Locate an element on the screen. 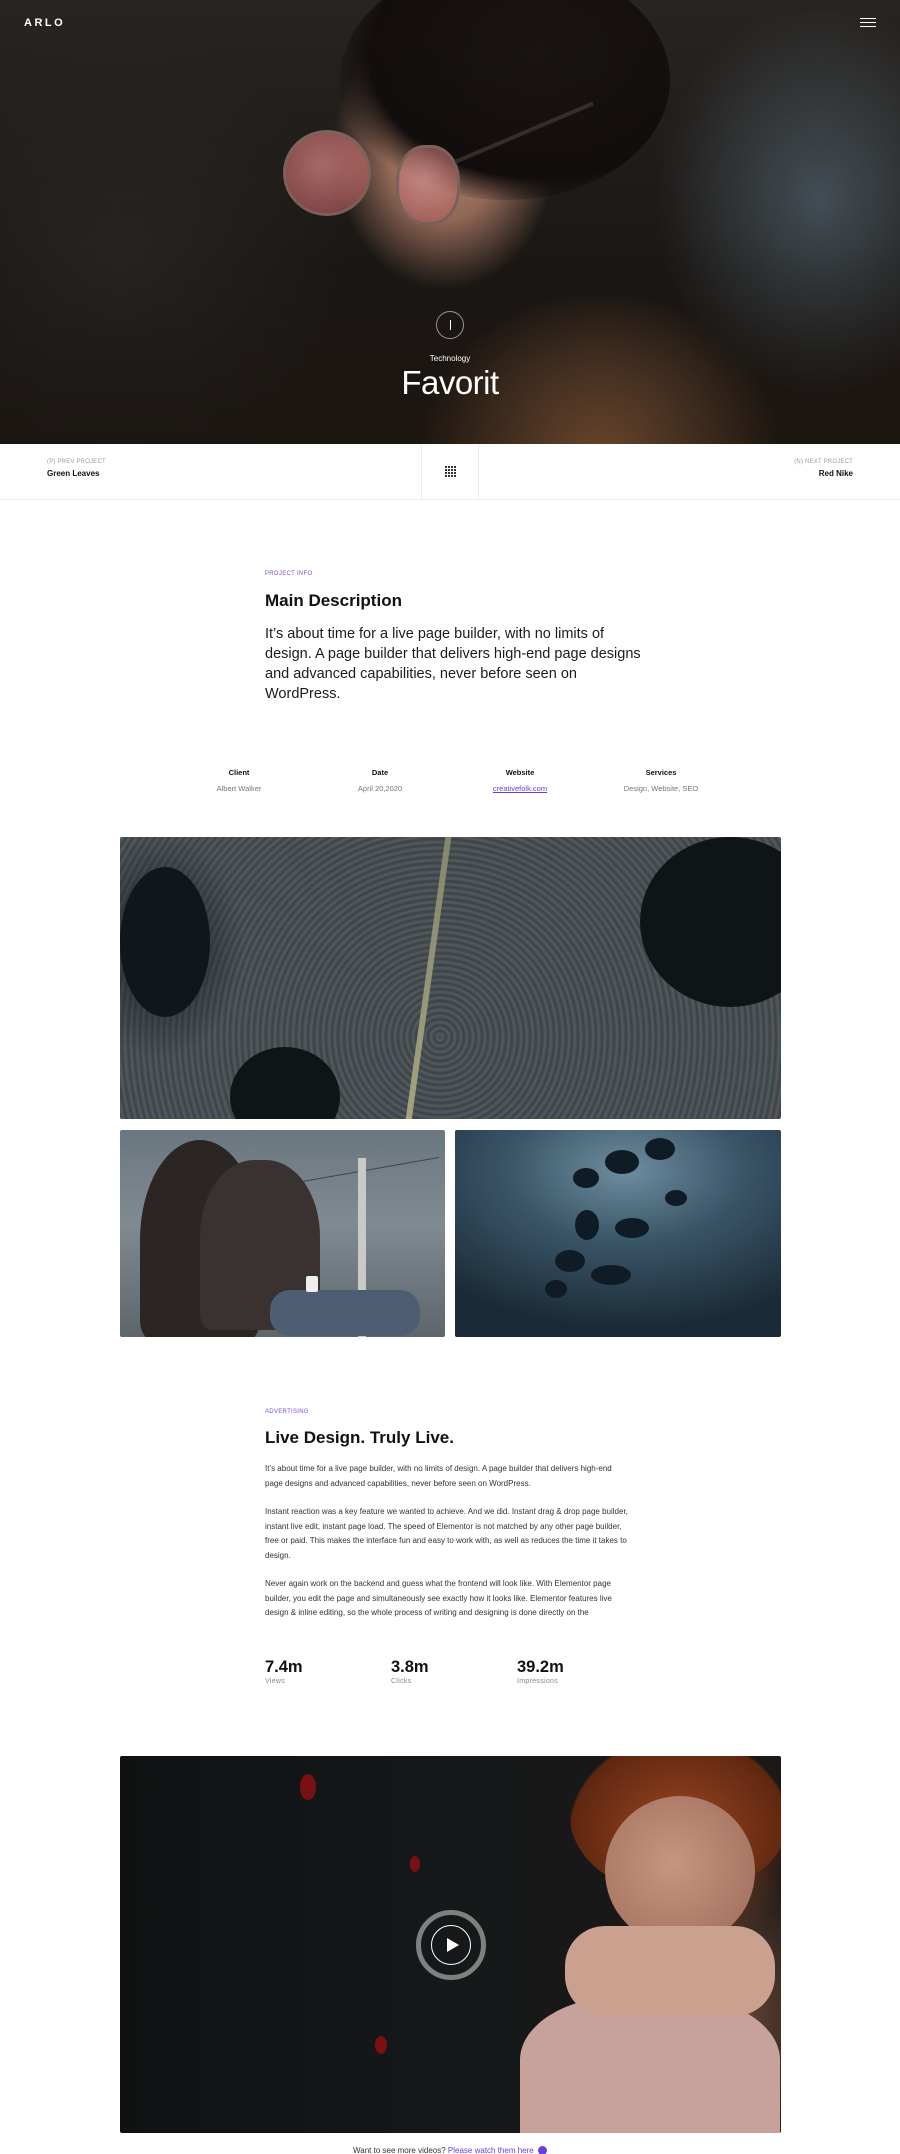 The image size is (900, 2154). prev-project-label: (P) PREV PROJECT is located at coordinates (76, 462).